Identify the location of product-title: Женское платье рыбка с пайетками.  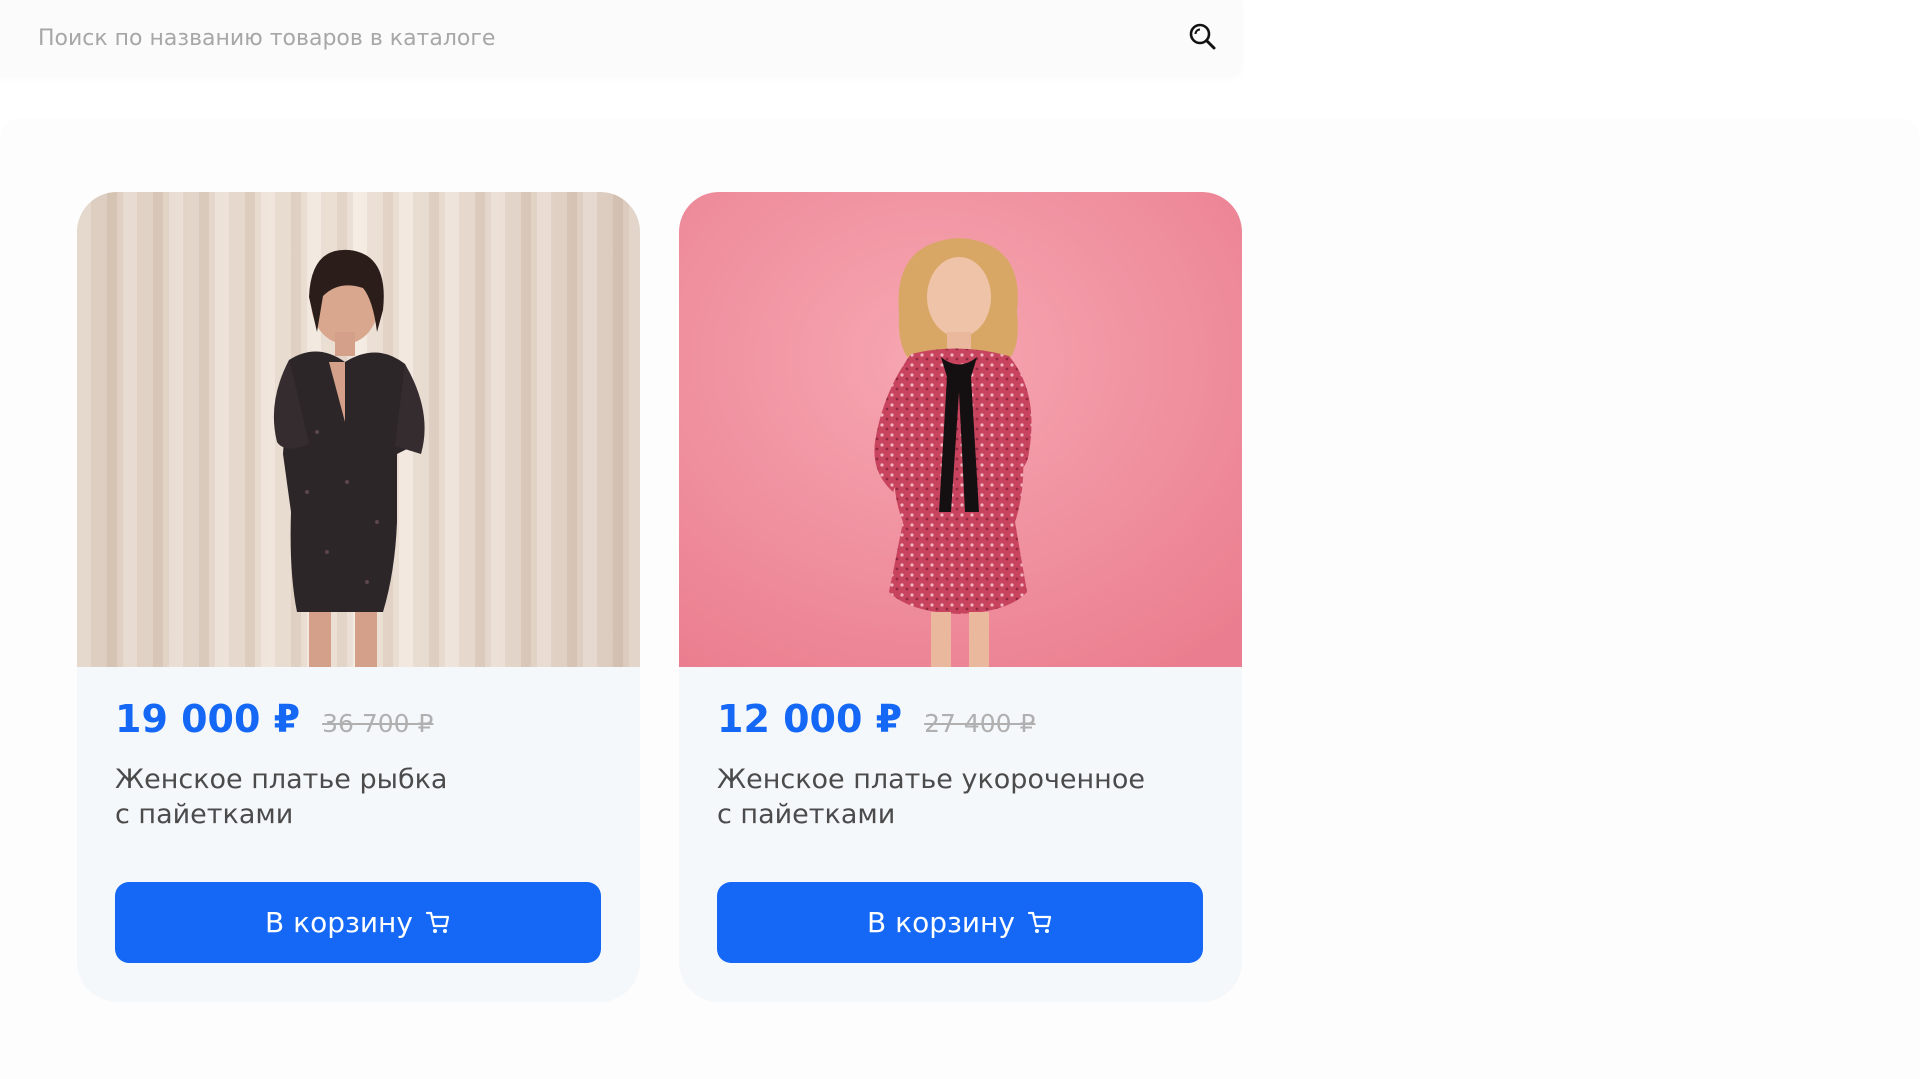
(355, 797).